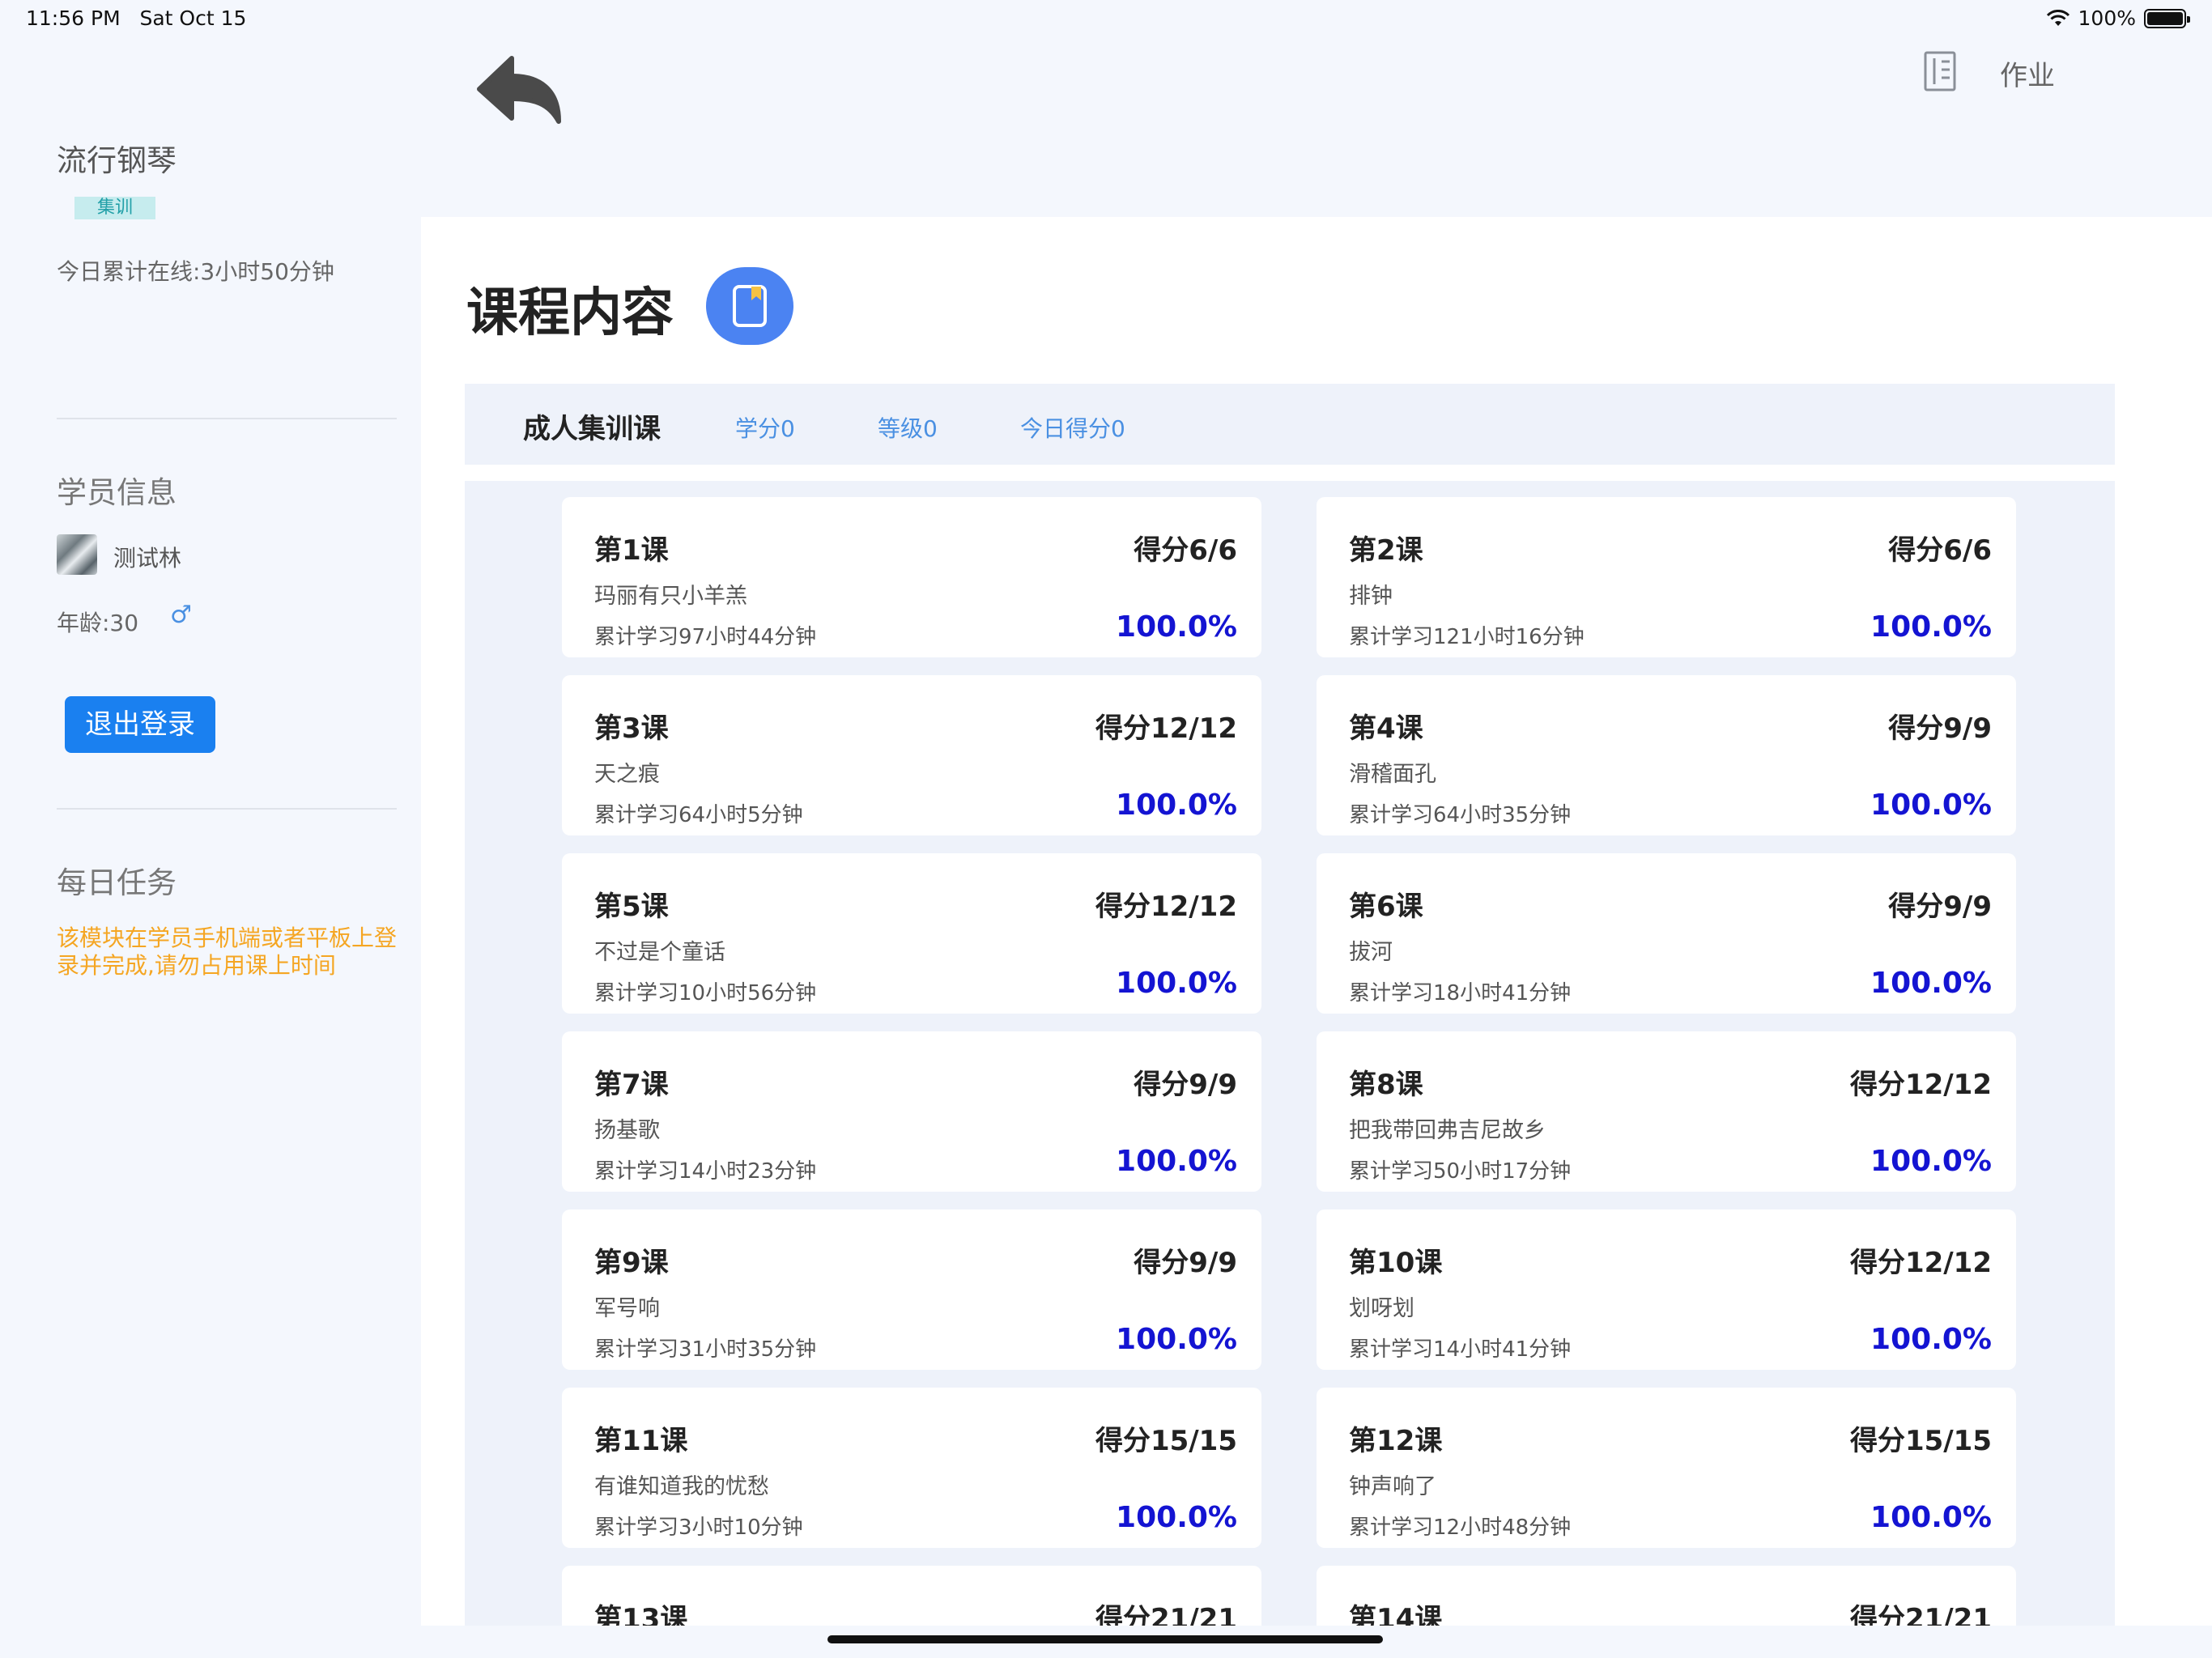 The height and width of the screenshot is (1658, 2212). I want to click on student-info-heading: 学员信息, so click(117, 492).